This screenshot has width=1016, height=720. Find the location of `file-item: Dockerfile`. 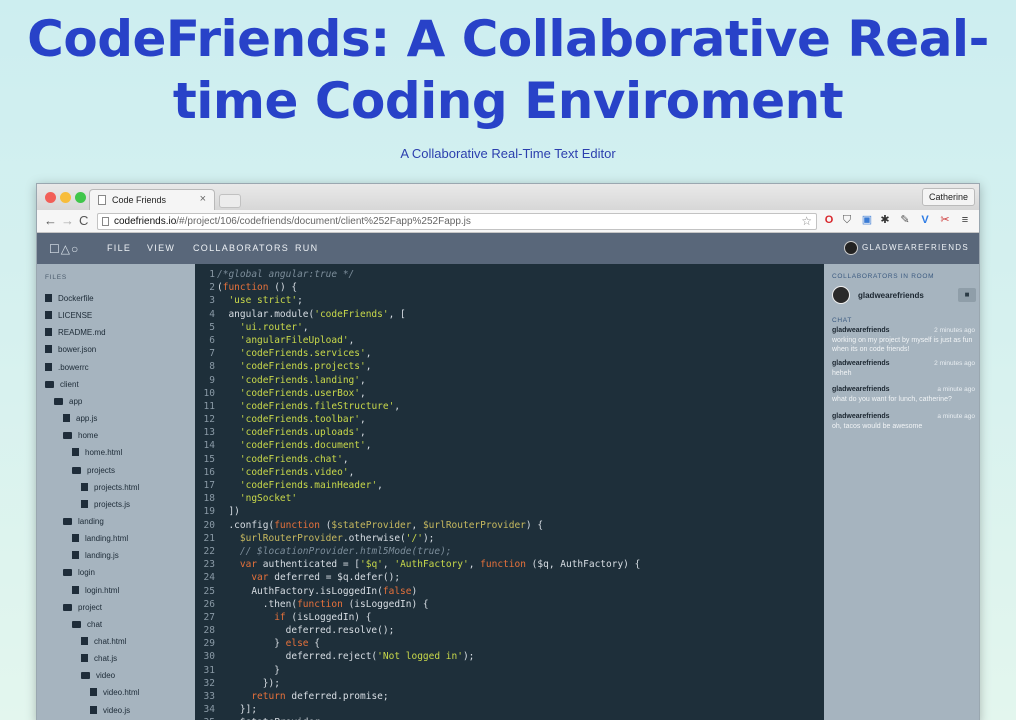

file-item: Dockerfile is located at coordinates (69, 299).